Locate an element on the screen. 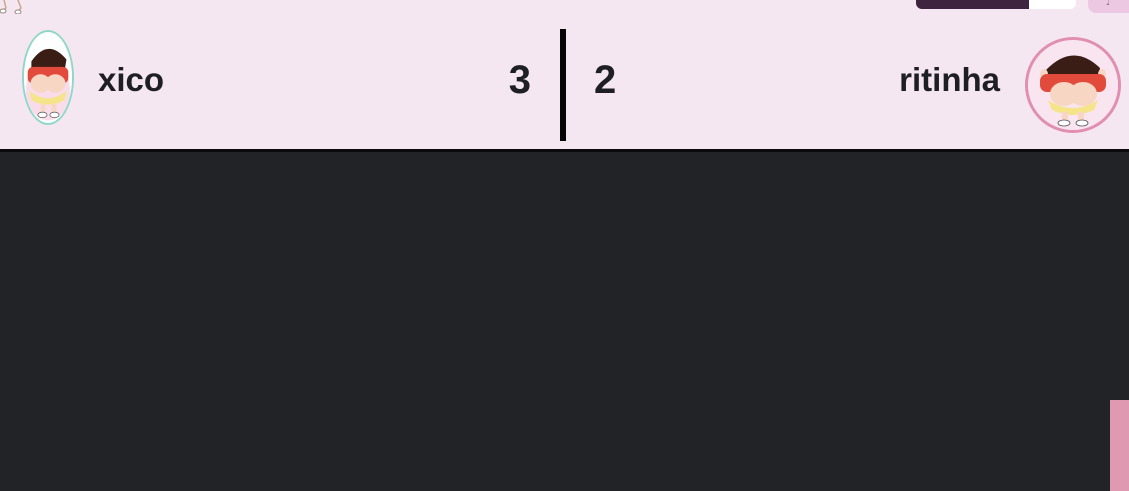 This screenshot has width=1129, height=491. player-left-score: 3 is located at coordinates (519, 80).